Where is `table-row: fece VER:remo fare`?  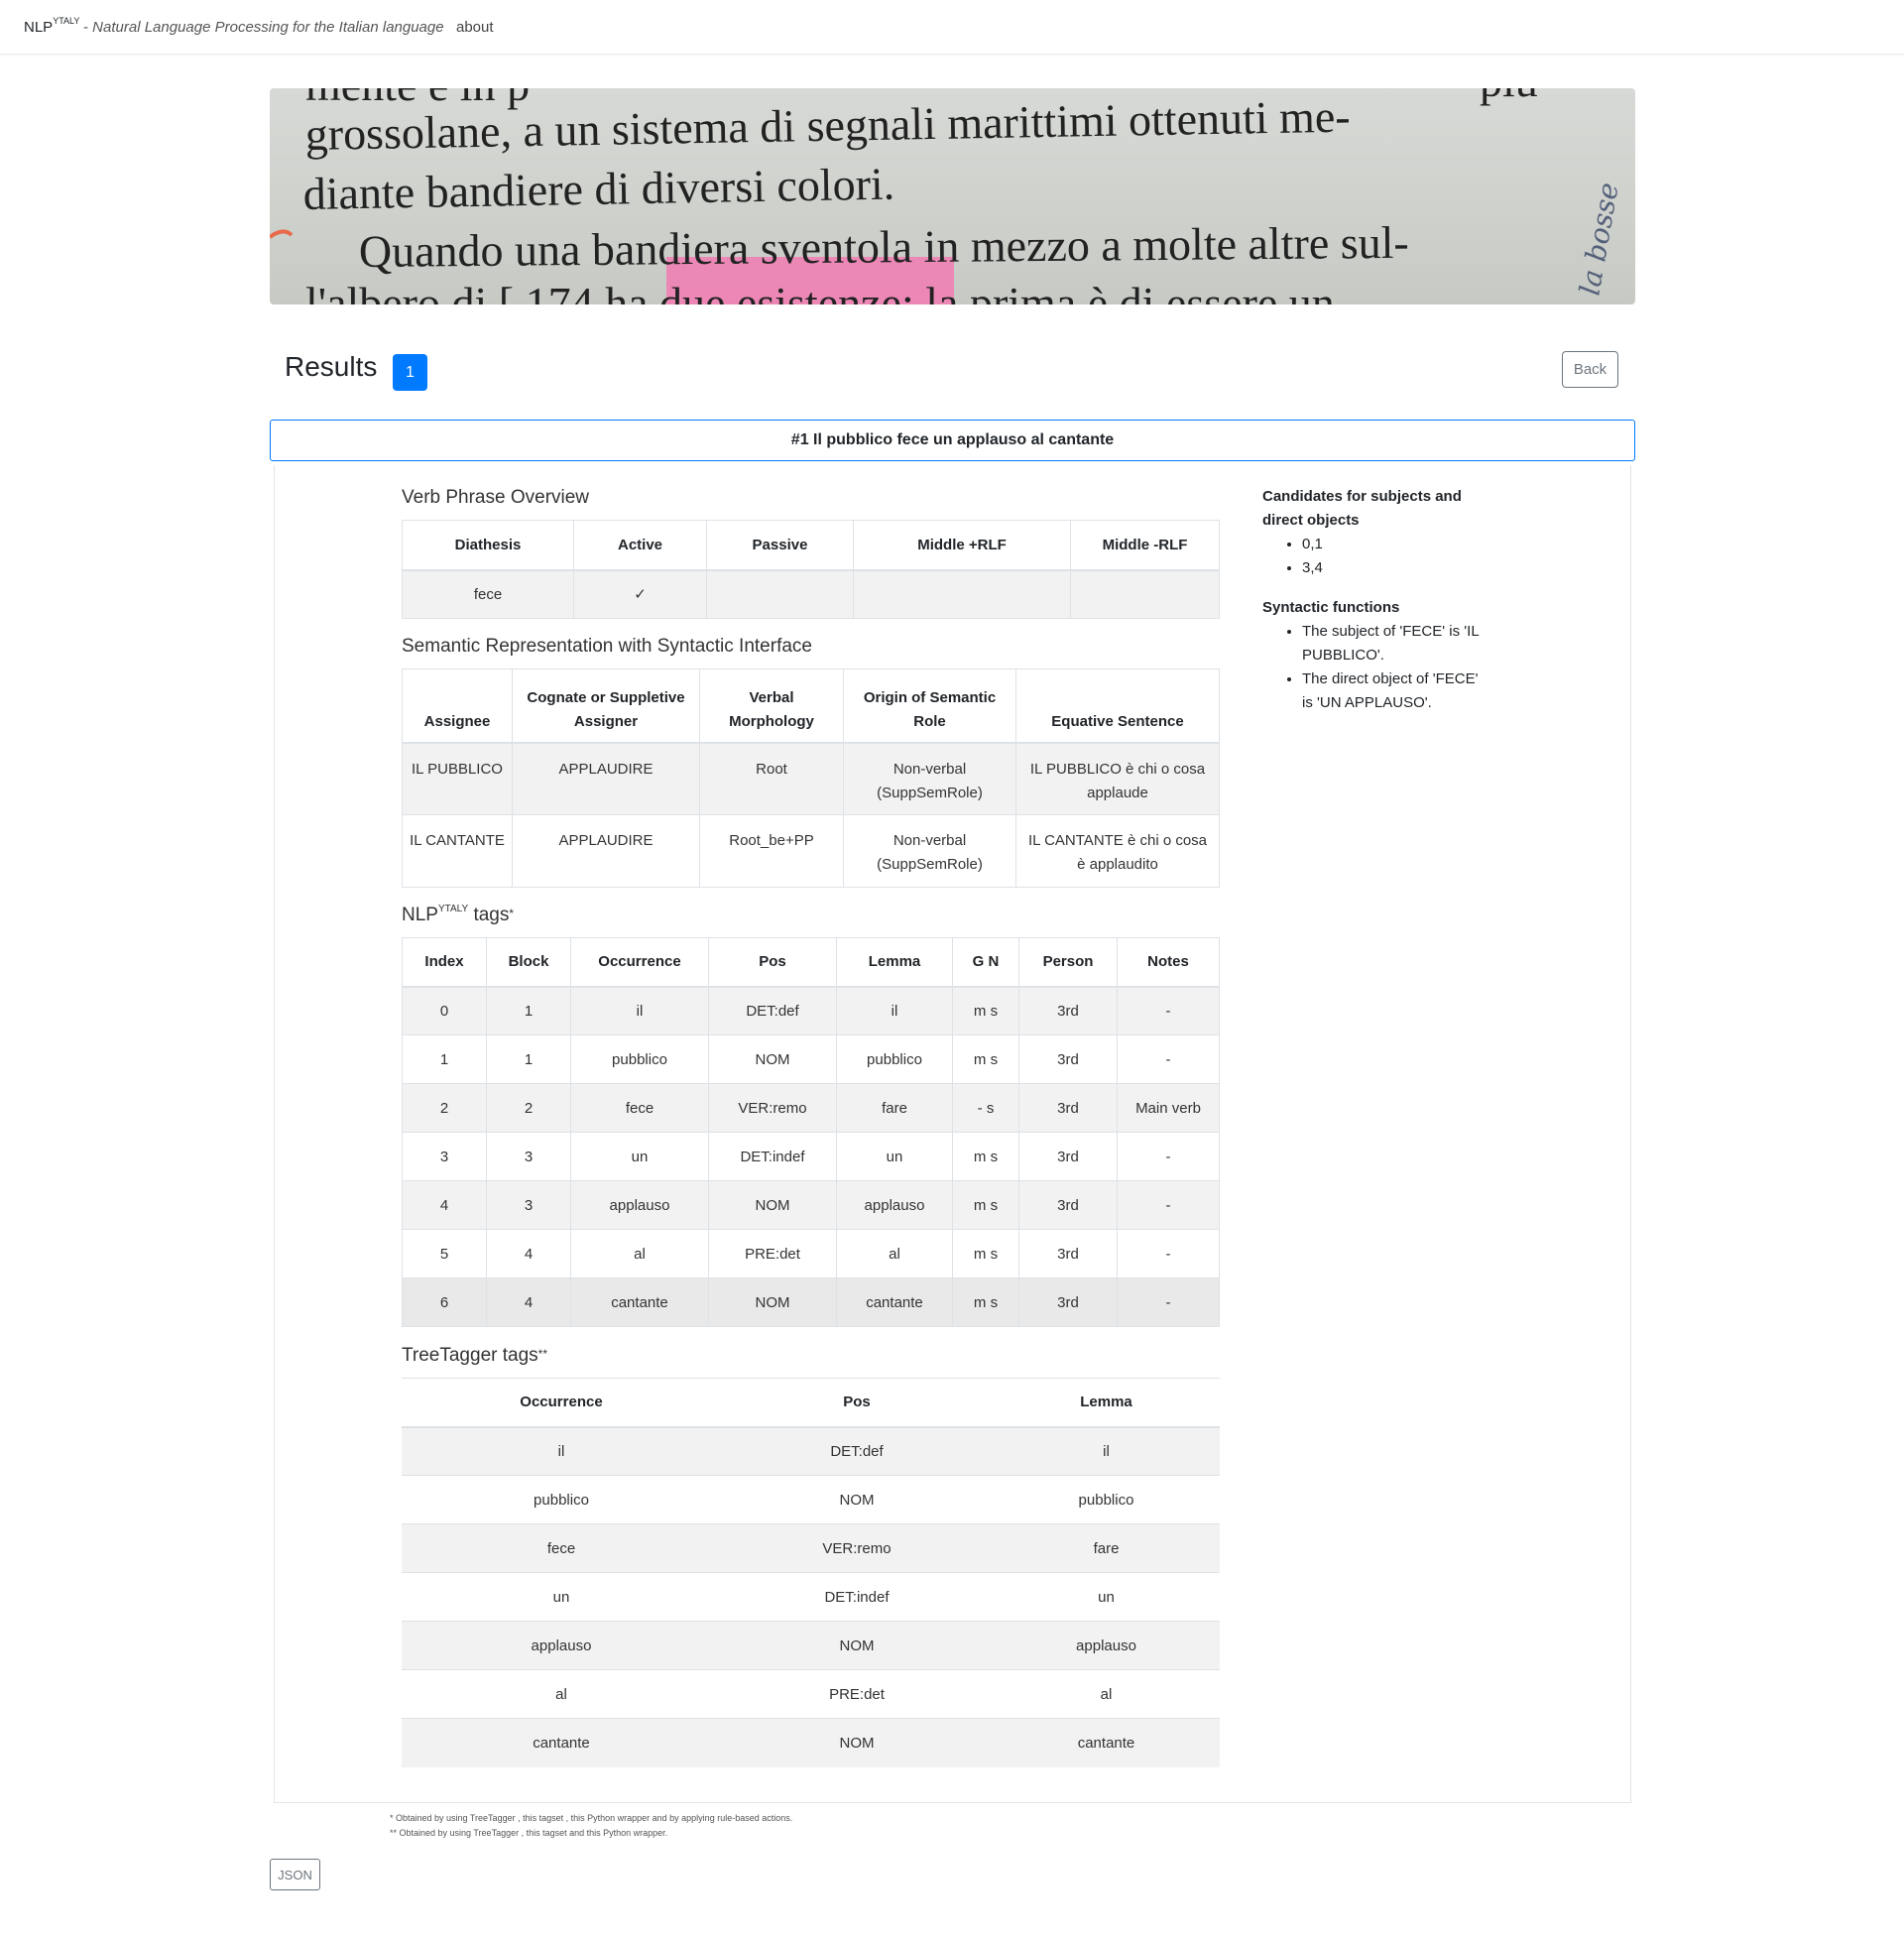
table-row: fece VER:remo fare is located at coordinates (811, 1548).